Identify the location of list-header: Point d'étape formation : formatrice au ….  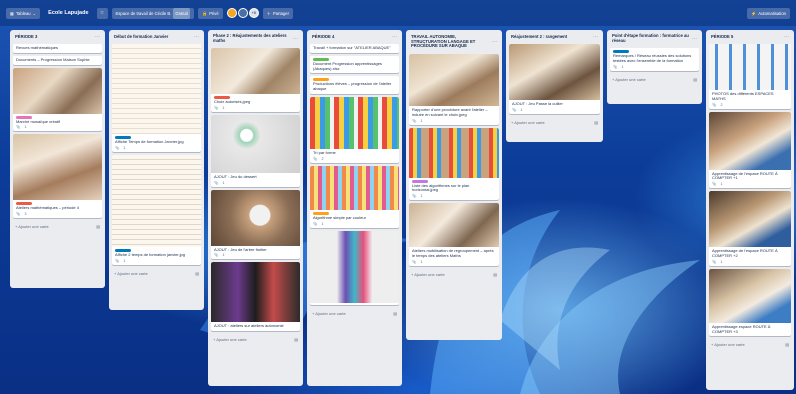
(654, 39).